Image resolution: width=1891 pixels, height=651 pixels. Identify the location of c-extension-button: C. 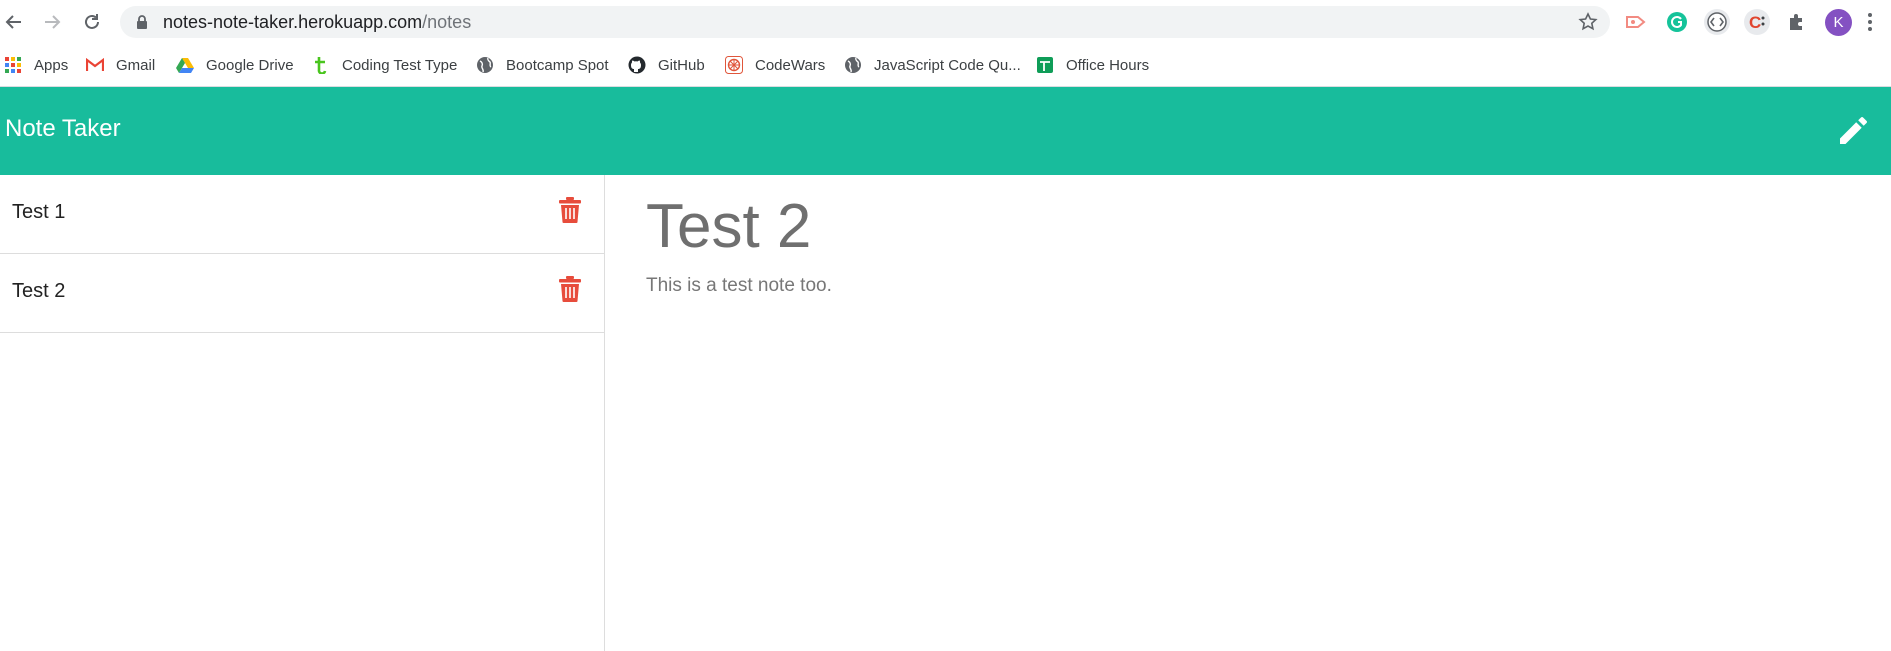
(1757, 22).